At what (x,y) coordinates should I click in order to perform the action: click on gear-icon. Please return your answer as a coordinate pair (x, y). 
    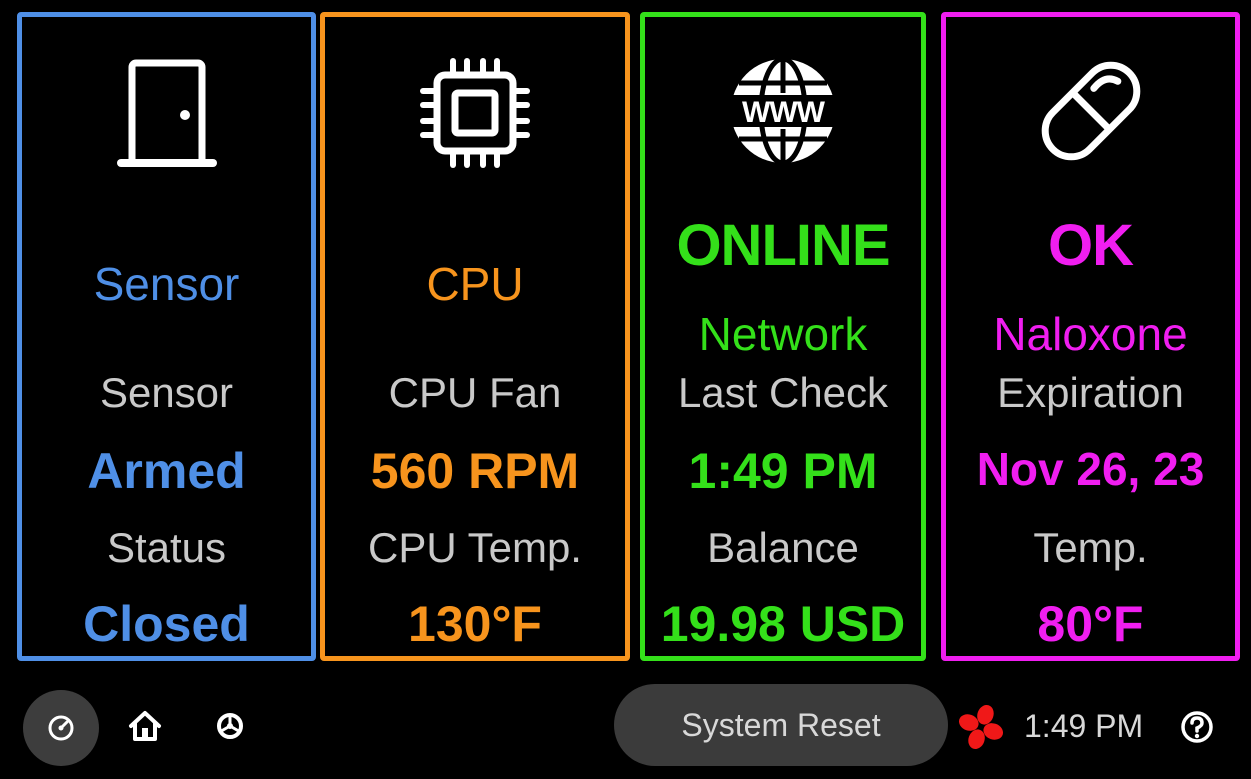
    Looking at the image, I should click on (230, 726).